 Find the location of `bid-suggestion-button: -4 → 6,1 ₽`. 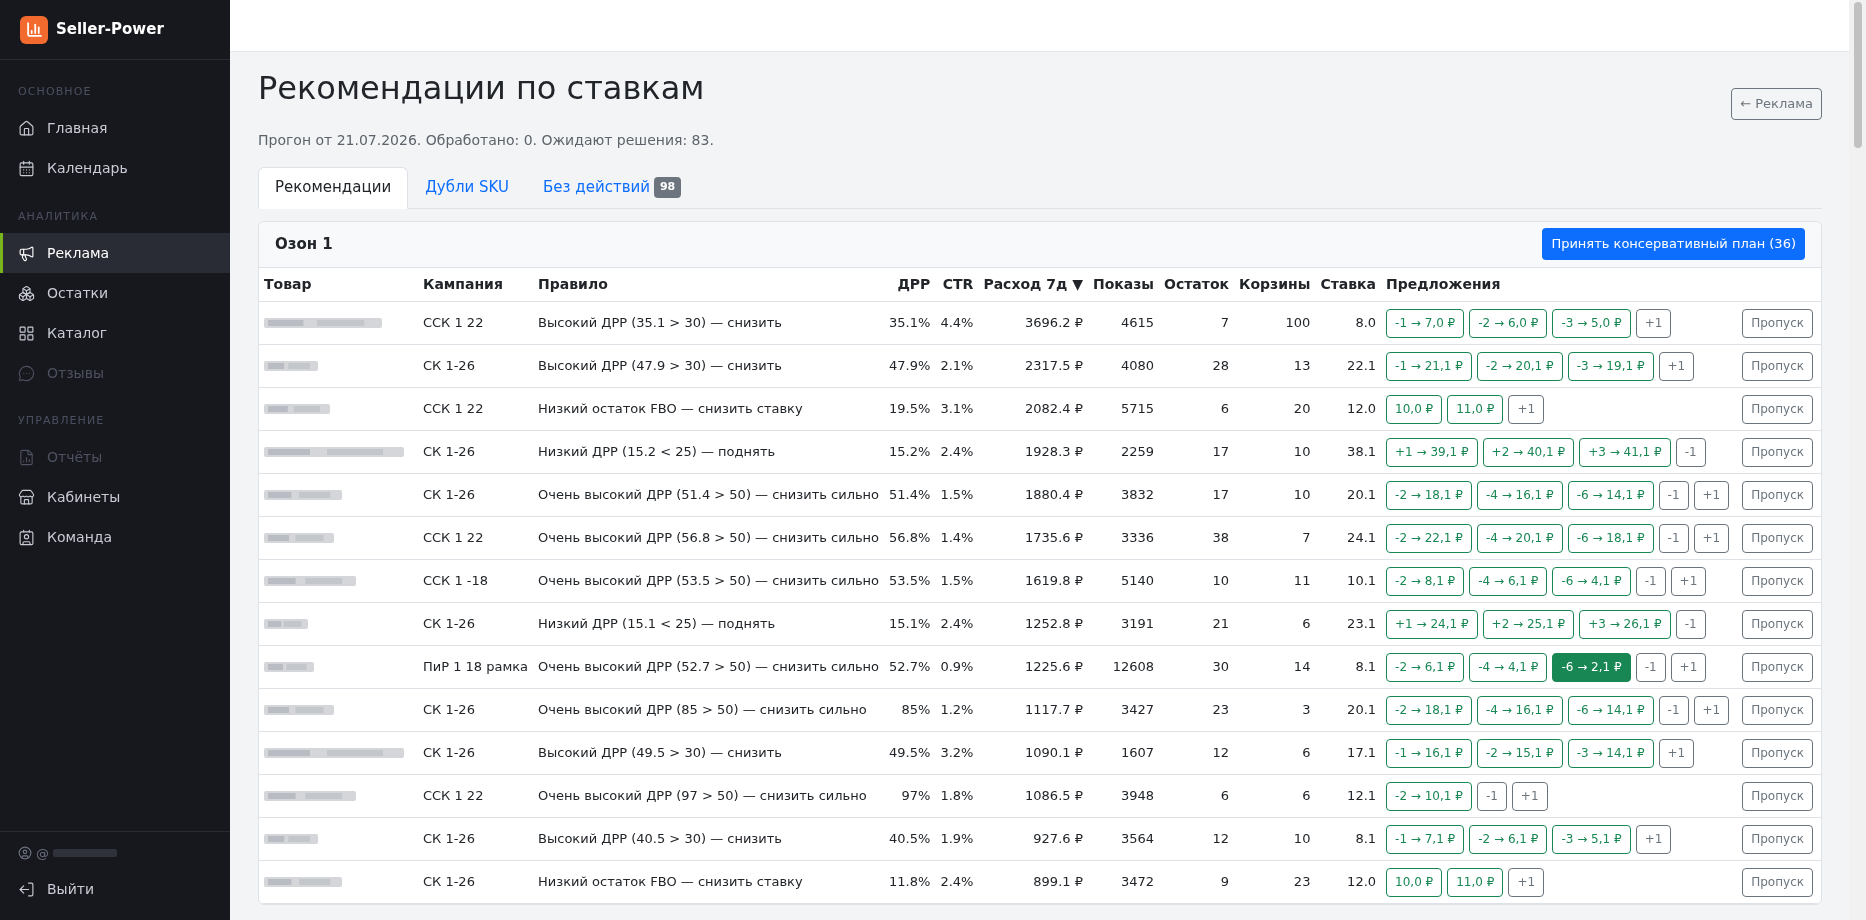

bid-suggestion-button: -4 → 6,1 ₽ is located at coordinates (1508, 581).